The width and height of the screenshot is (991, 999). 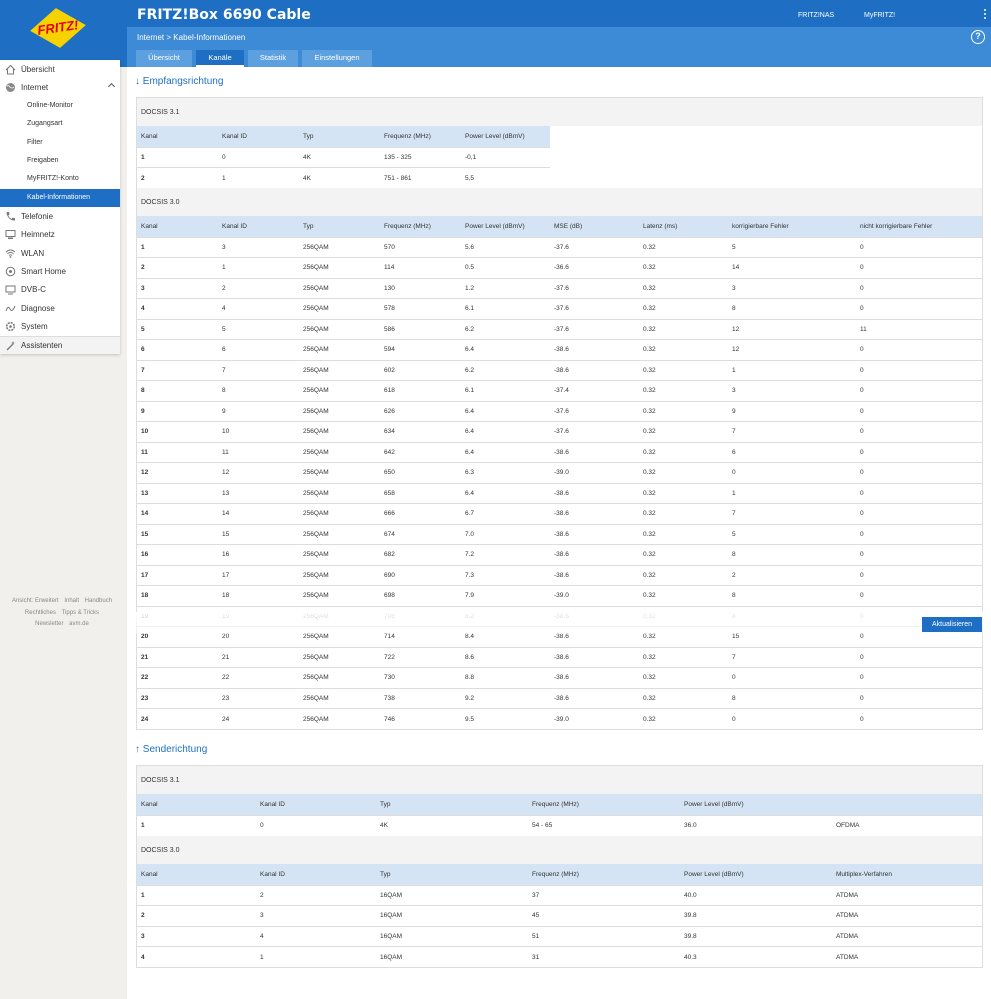 I want to click on footer-link-rechtliches: Rechtliches, so click(x=40, y=613).